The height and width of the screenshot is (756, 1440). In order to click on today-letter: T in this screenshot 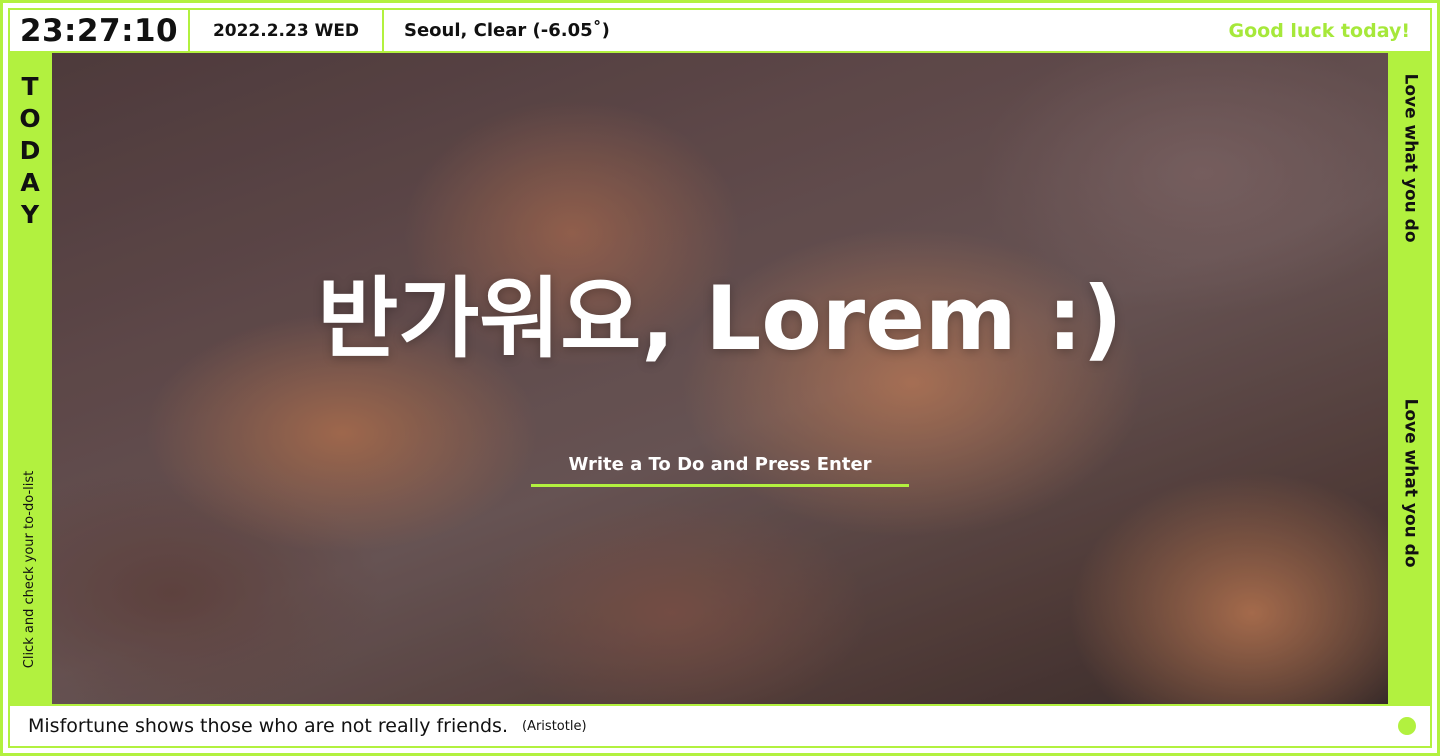, I will do `click(30, 86)`.